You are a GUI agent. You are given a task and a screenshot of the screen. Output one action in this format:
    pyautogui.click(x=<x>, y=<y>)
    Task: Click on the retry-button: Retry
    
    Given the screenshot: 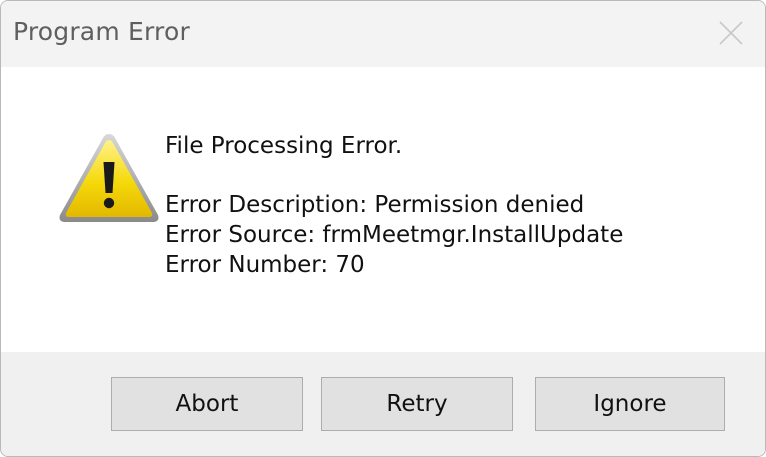 What is the action you would take?
    pyautogui.click(x=417, y=404)
    